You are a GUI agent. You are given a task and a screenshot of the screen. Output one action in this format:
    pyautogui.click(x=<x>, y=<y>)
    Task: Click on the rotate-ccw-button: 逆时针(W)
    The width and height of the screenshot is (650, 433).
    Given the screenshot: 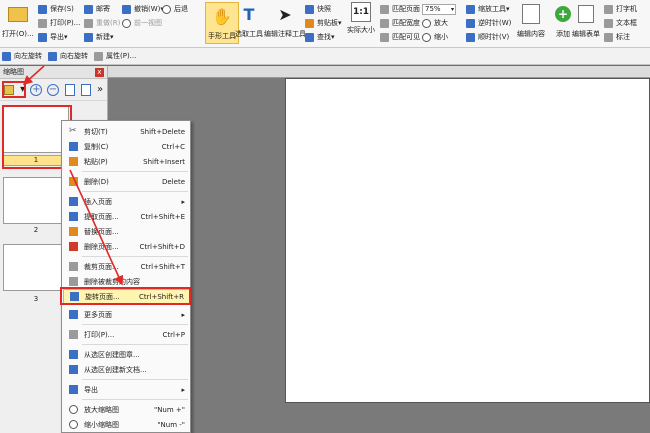 What is the action you would take?
    pyautogui.click(x=488, y=23)
    